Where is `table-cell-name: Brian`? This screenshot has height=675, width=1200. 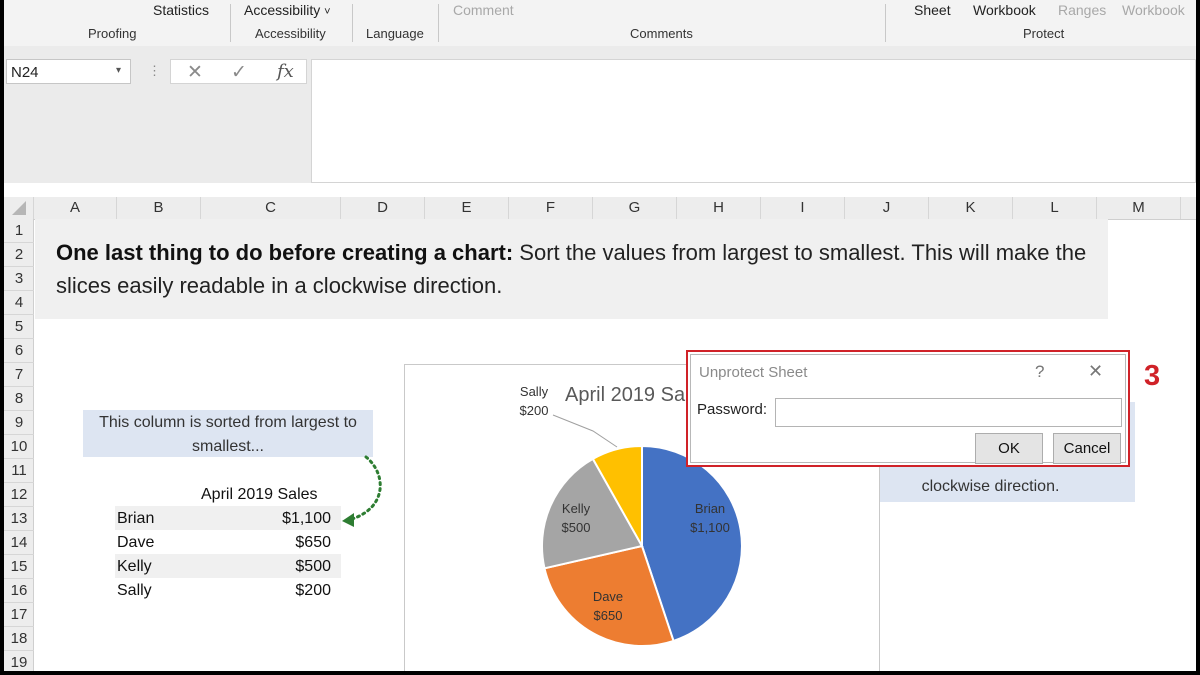
table-cell-name: Brian is located at coordinates (135, 519).